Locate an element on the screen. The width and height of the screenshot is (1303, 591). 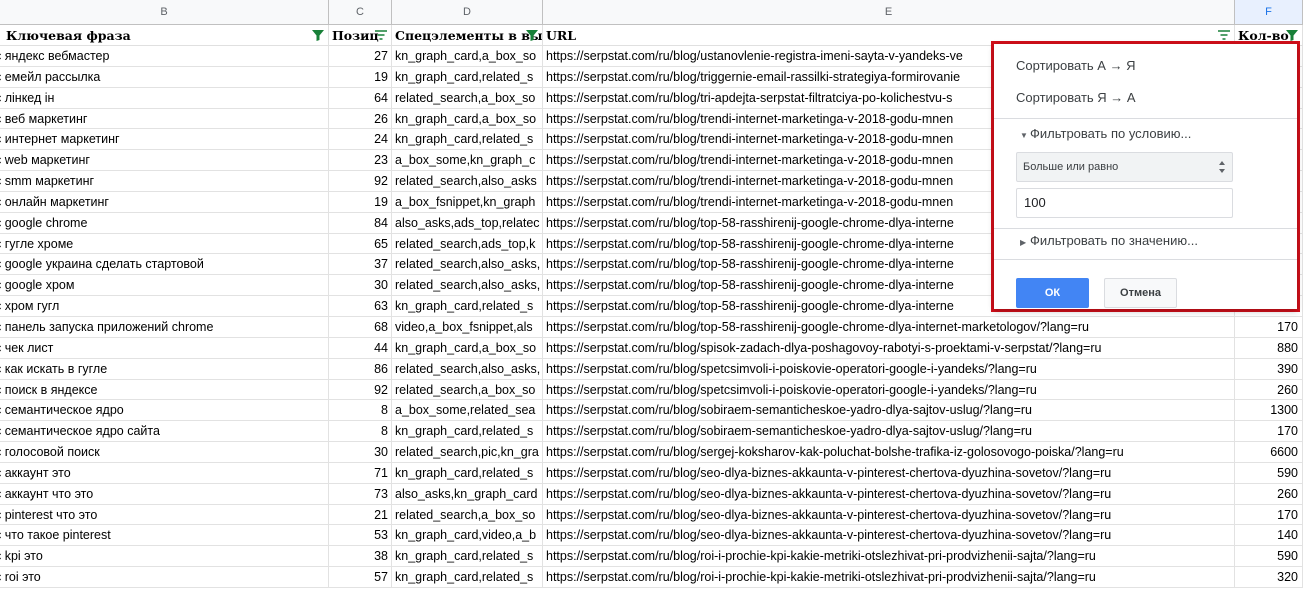
features-cell: related_search,pic,kn_gra is located at coordinates (467, 452).